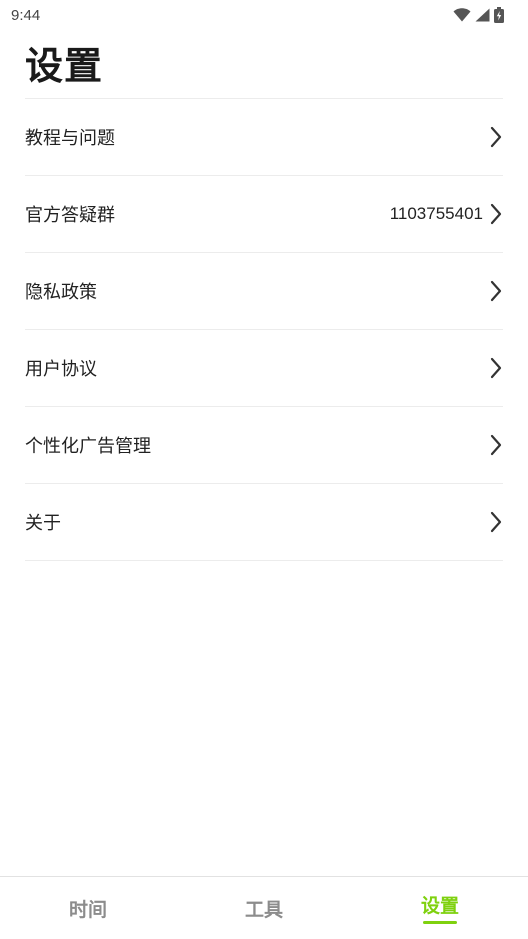 This screenshot has width=528, height=939. I want to click on tab-label: 设置, so click(439, 905).